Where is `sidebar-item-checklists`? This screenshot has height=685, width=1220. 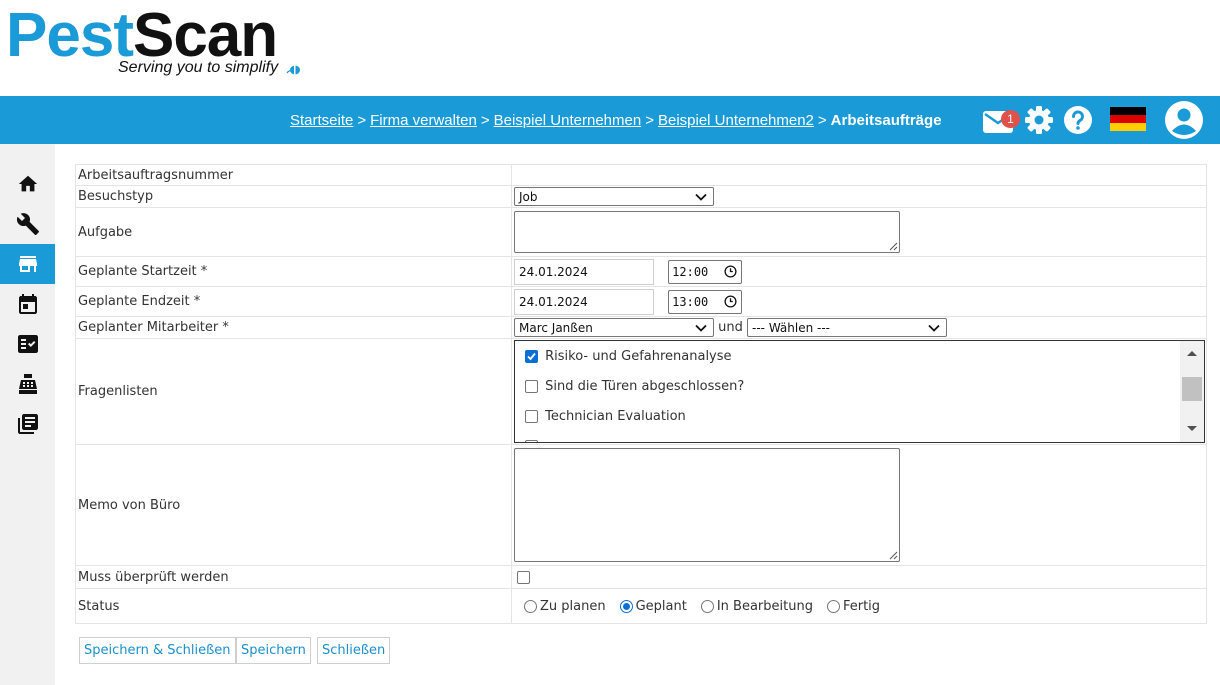 sidebar-item-checklists is located at coordinates (27, 344).